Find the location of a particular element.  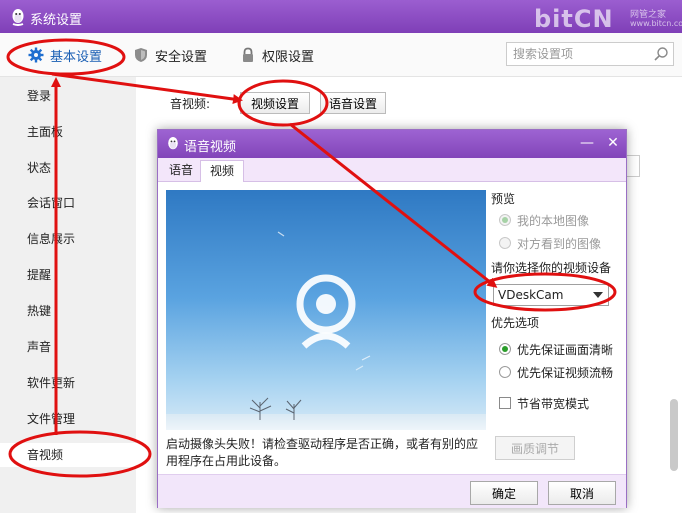

content-scrollbar is located at coordinates (674, 435).